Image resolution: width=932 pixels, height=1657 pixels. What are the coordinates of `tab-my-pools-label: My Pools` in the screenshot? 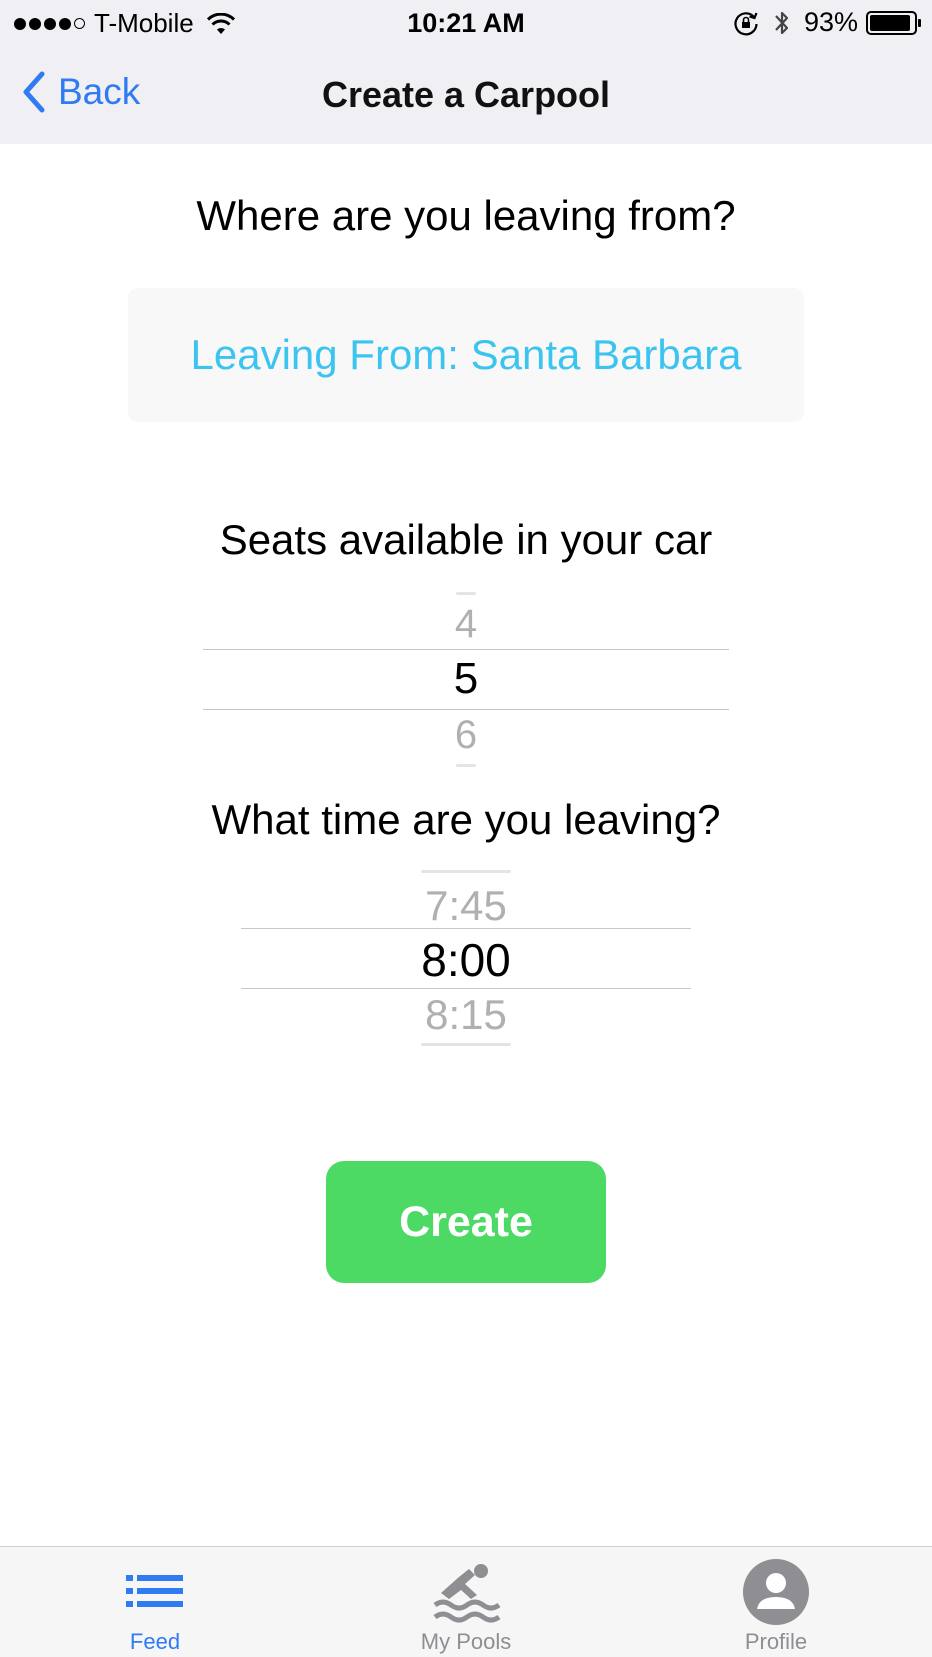 It's located at (466, 1641).